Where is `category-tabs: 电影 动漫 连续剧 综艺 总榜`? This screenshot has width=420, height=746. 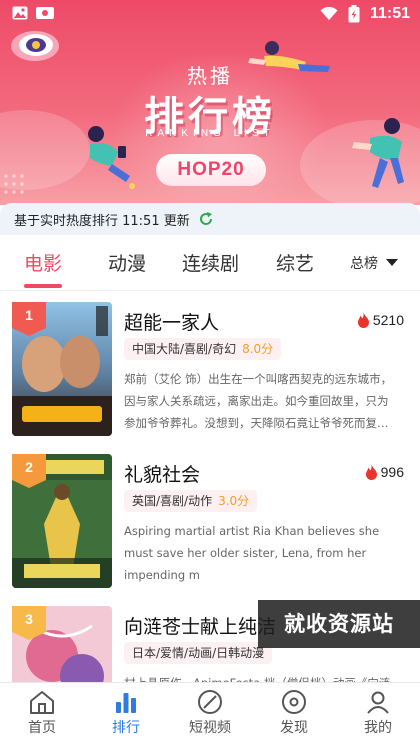
category-tabs: 电影 动漫 连续剧 综艺 总榜 is located at coordinates (210, 263).